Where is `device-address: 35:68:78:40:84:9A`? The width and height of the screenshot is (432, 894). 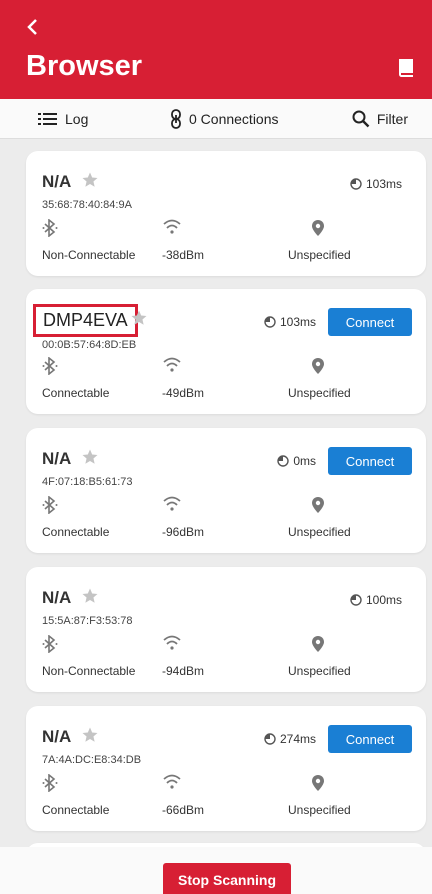
device-address: 35:68:78:40:84:9A is located at coordinates (87, 205).